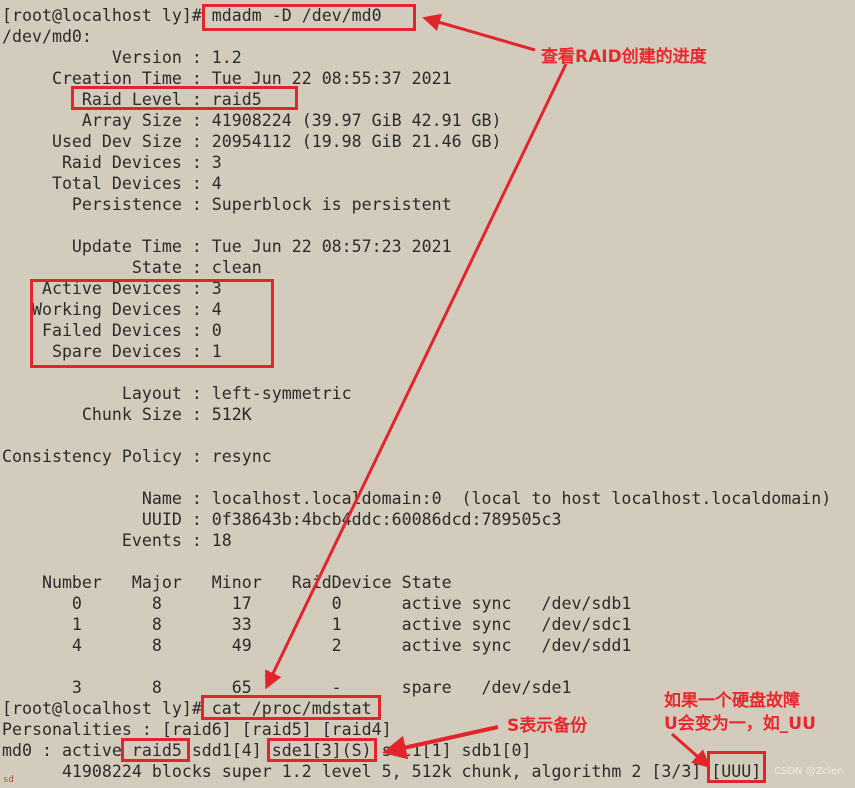  I want to click on annotation-failure-note-2: U会变为一，如_UU, so click(740, 724).